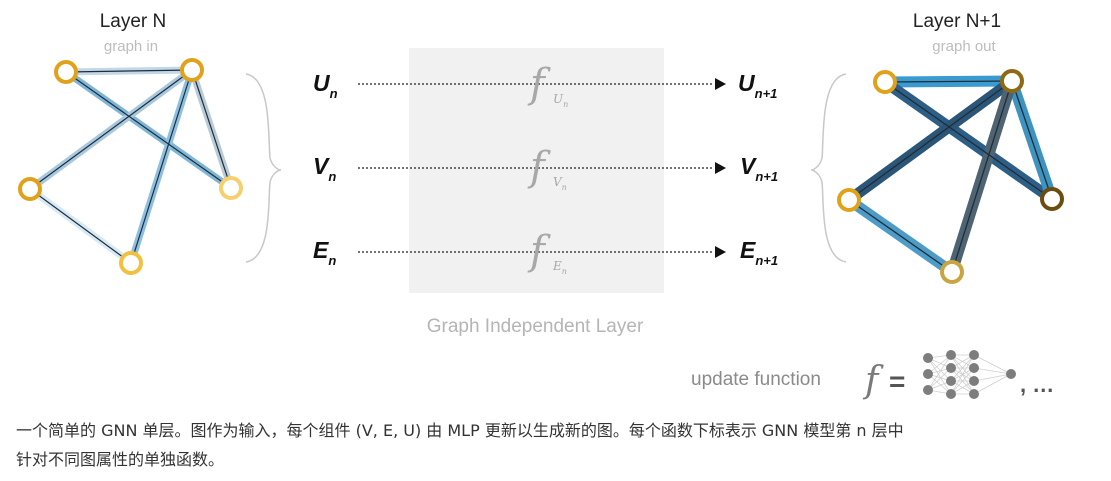 This screenshot has height=481, width=1111. I want to click on right-graph-edges, so click(950, 176).